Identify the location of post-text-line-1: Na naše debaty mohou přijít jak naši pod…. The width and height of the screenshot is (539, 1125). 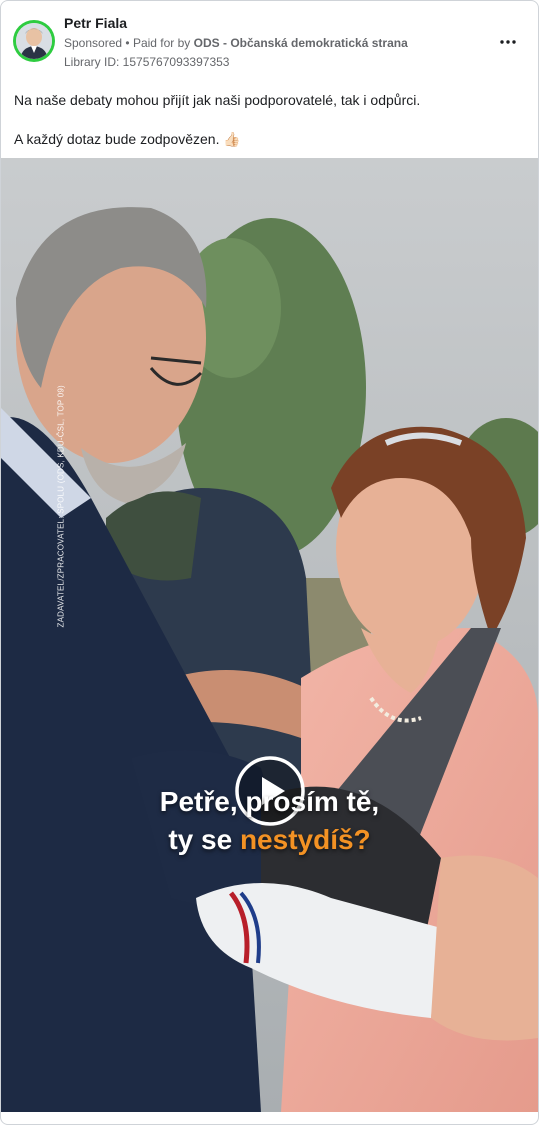
(217, 100).